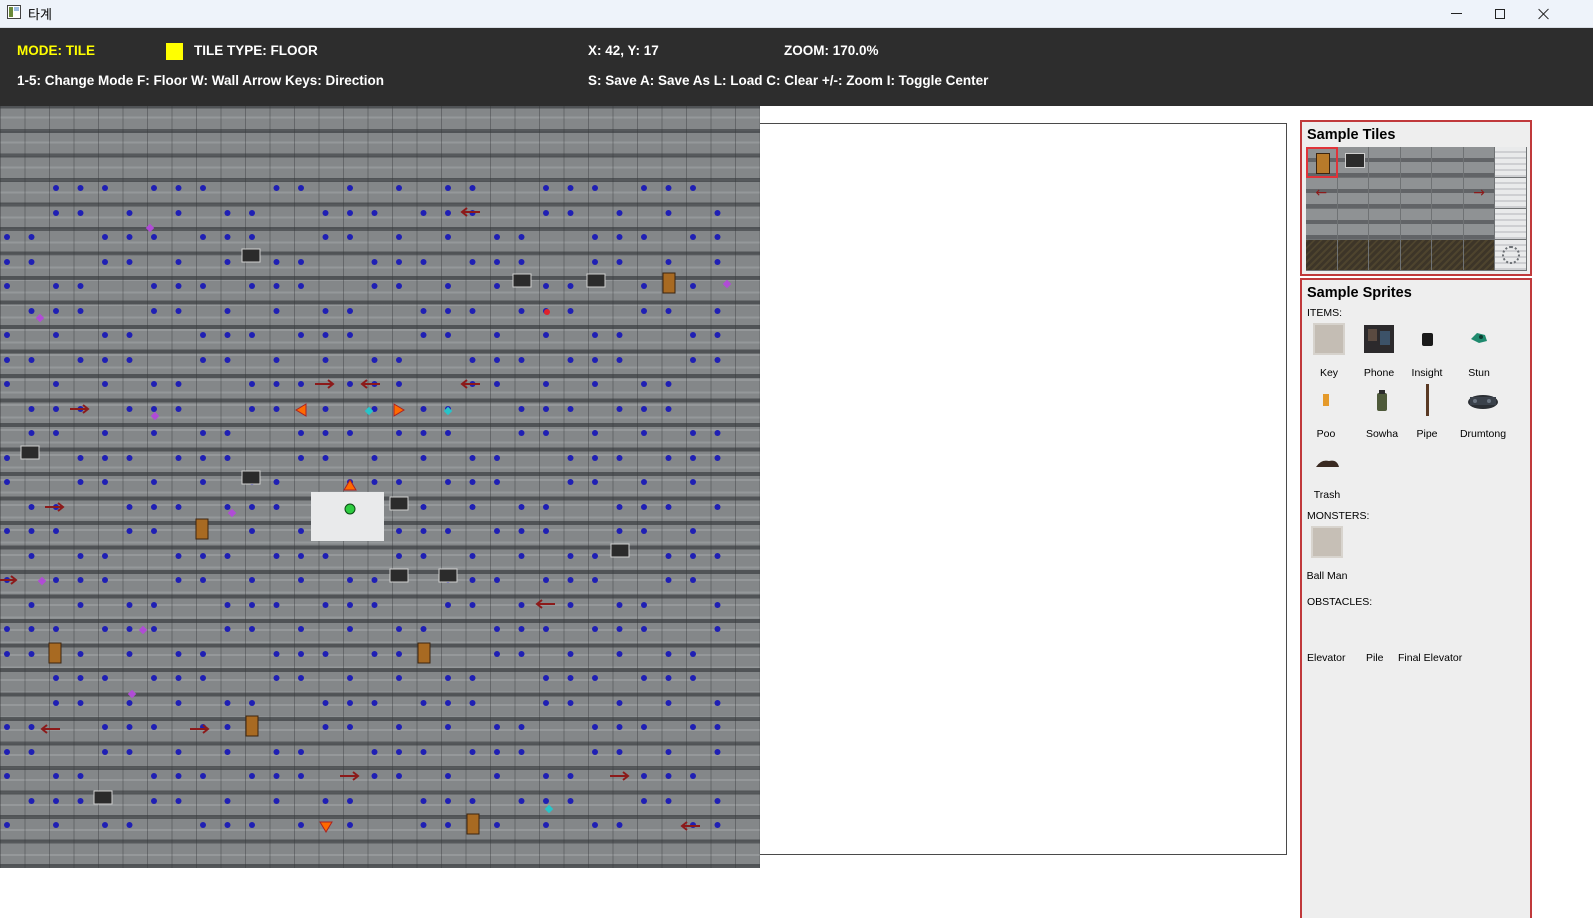 This screenshot has height=922, width=1593. What do you see at coordinates (1479, 193) in the screenshot?
I see `tile-swatch-arrow-right: →` at bounding box center [1479, 193].